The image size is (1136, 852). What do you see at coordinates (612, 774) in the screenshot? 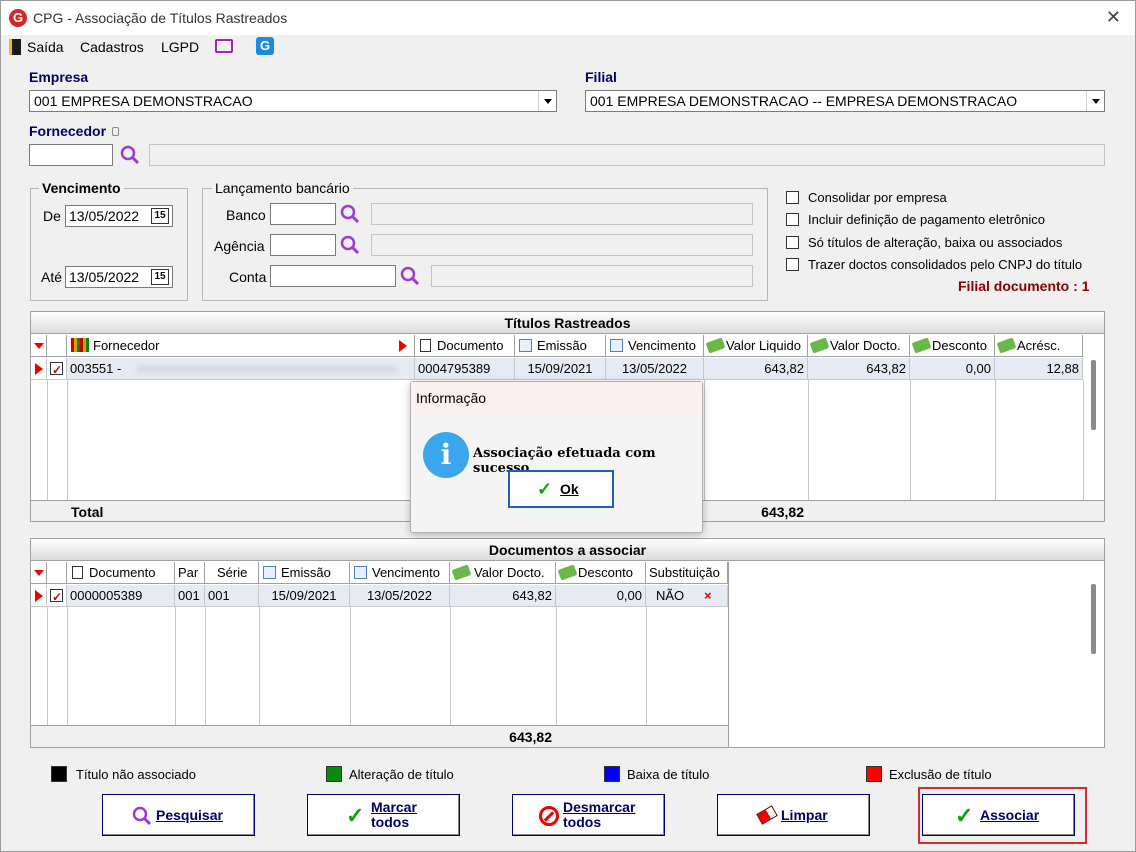
I see `legend-swatch-baixa` at bounding box center [612, 774].